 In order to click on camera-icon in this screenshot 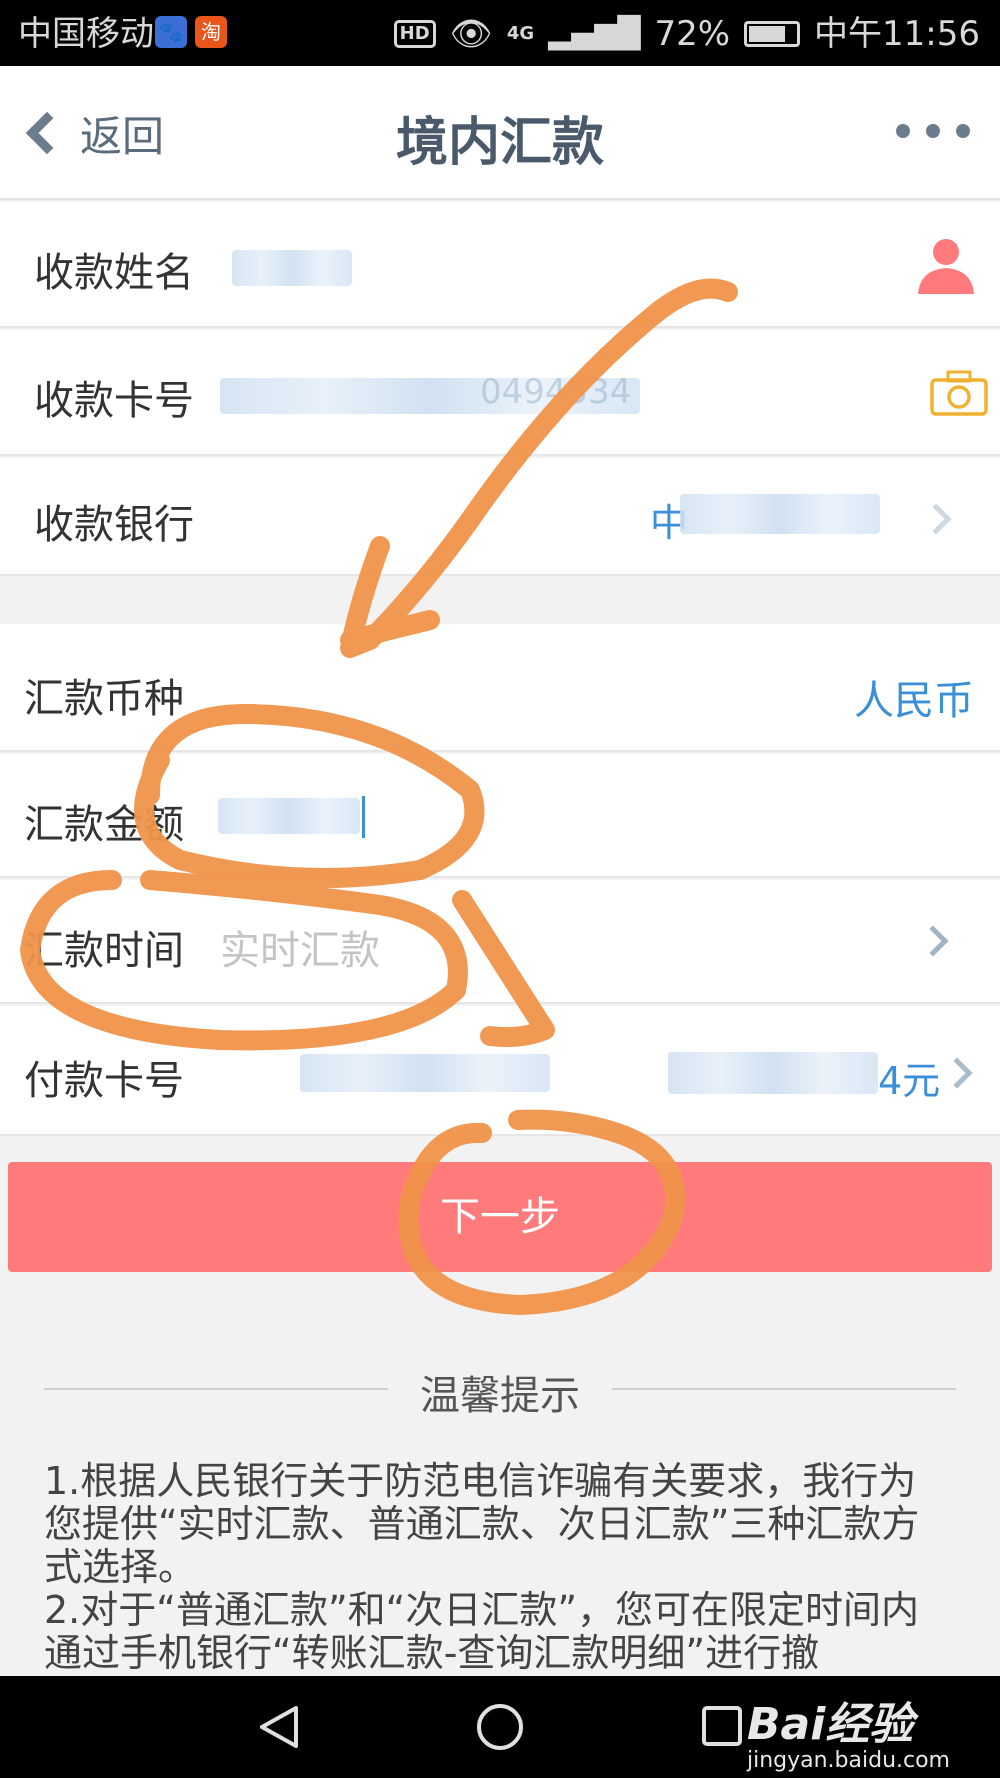, I will do `click(959, 393)`.